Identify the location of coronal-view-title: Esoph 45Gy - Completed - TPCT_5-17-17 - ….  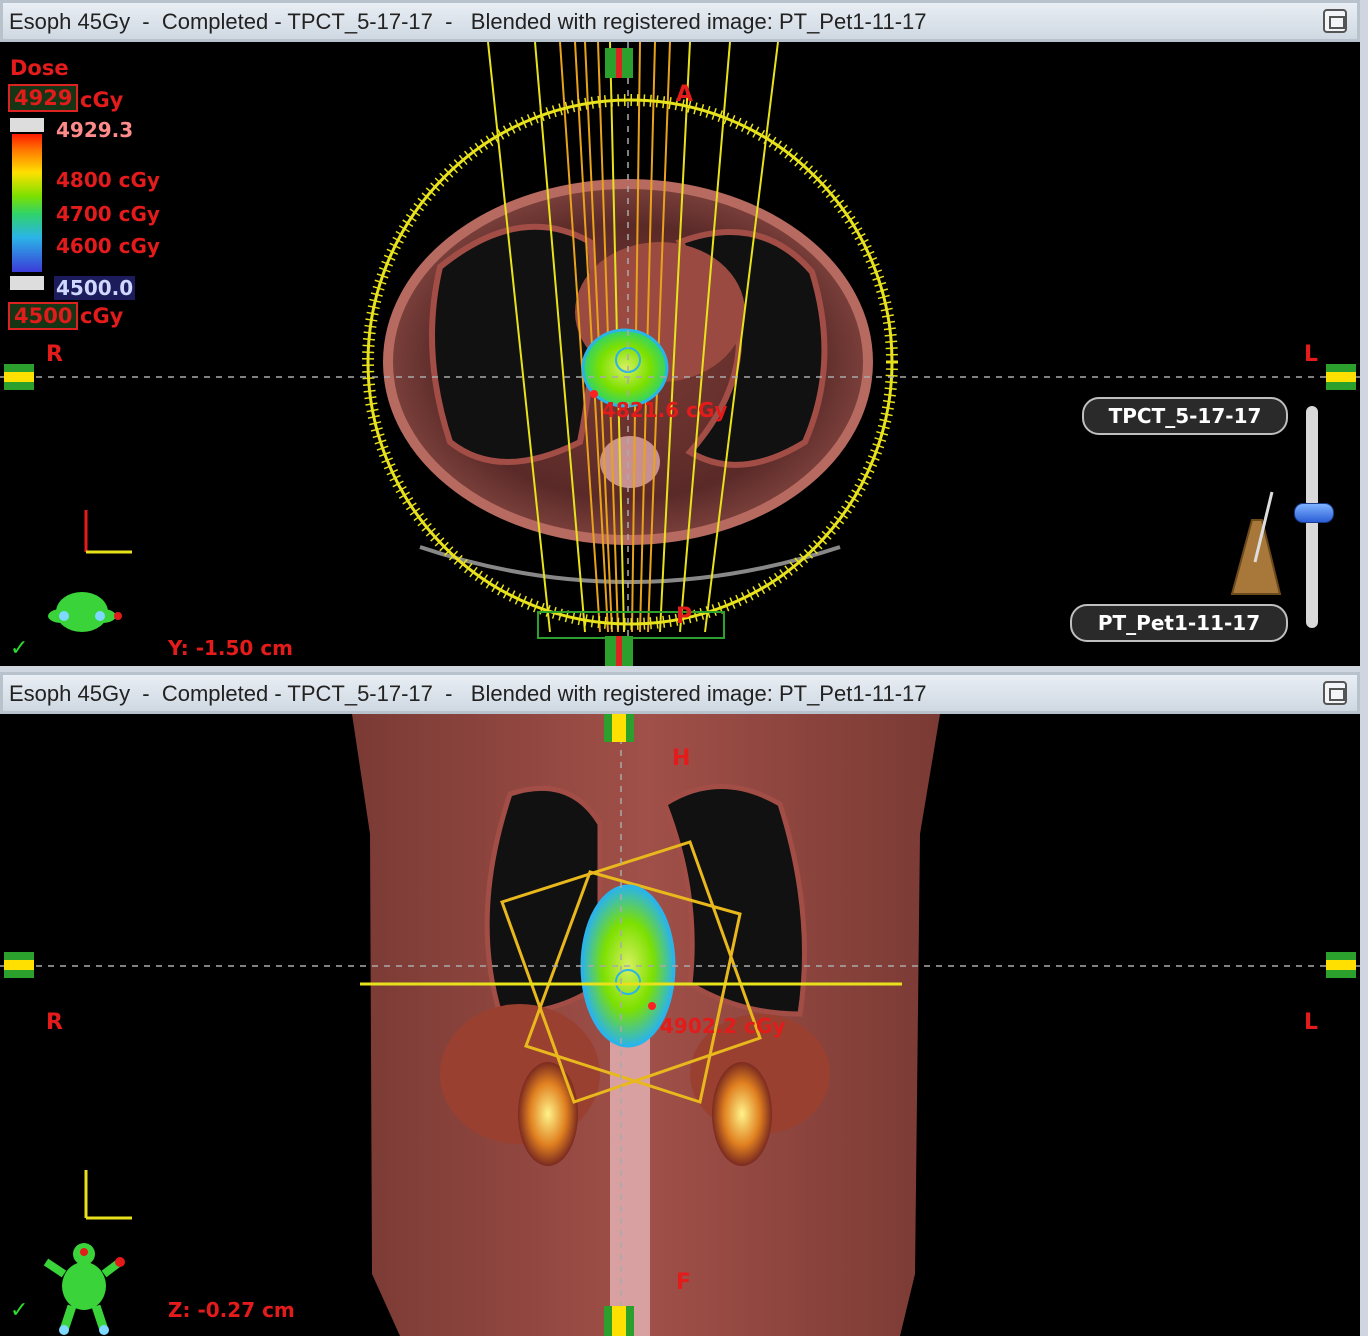
(468, 693).